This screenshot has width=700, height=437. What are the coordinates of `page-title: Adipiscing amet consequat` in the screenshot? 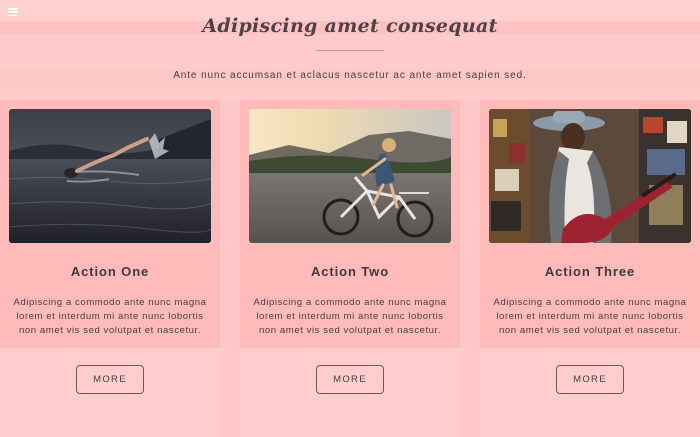 It's located at (350, 26).